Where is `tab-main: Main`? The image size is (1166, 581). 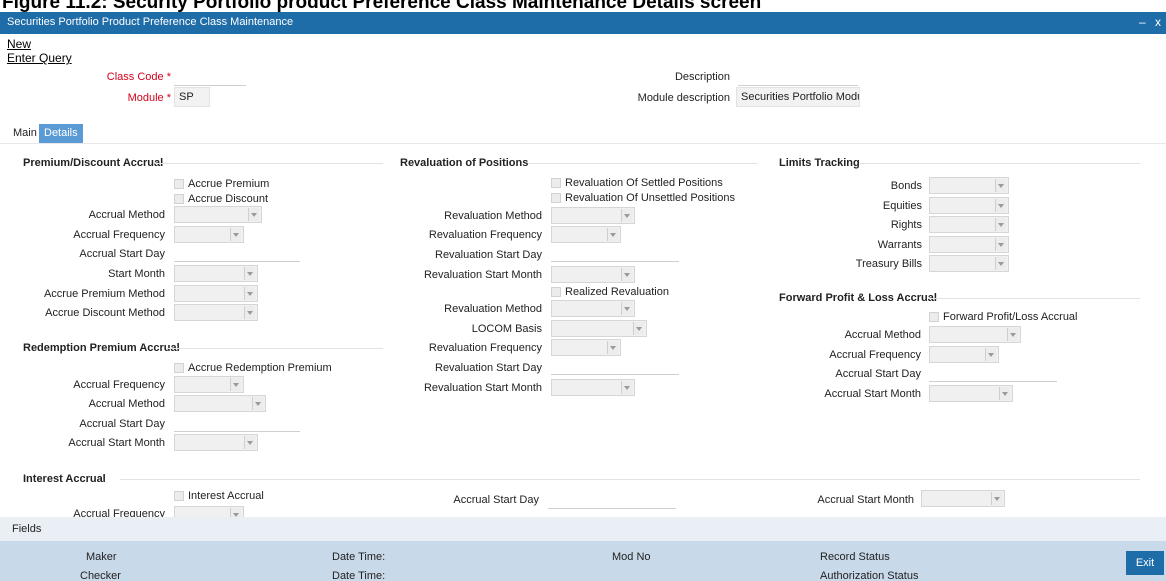 tab-main: Main is located at coordinates (25, 133).